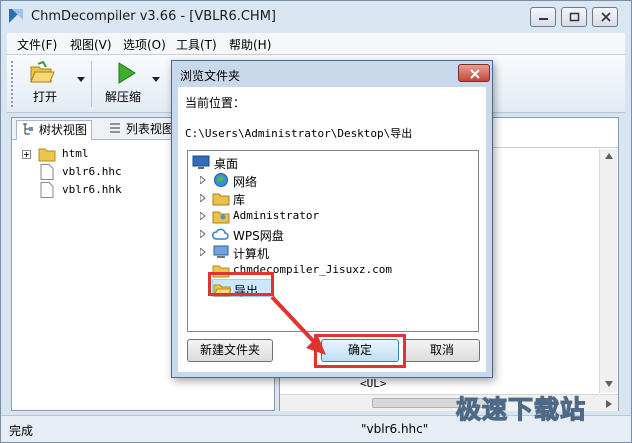 This screenshot has height=443, width=632. I want to click on folder-tree-item-library: 库, so click(335, 198).